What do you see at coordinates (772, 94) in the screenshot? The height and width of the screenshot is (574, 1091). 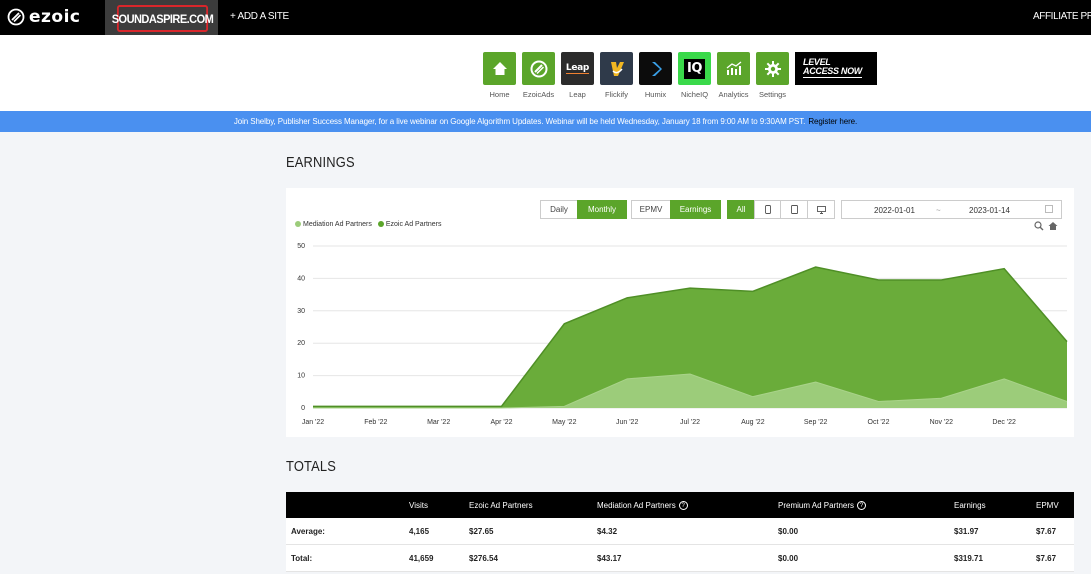 I see `app-label: Settings` at bounding box center [772, 94].